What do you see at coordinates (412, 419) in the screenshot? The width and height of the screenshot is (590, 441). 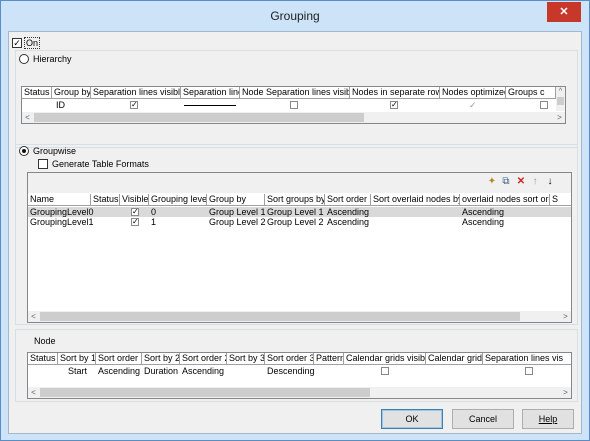 I see `ok-button: OK` at bounding box center [412, 419].